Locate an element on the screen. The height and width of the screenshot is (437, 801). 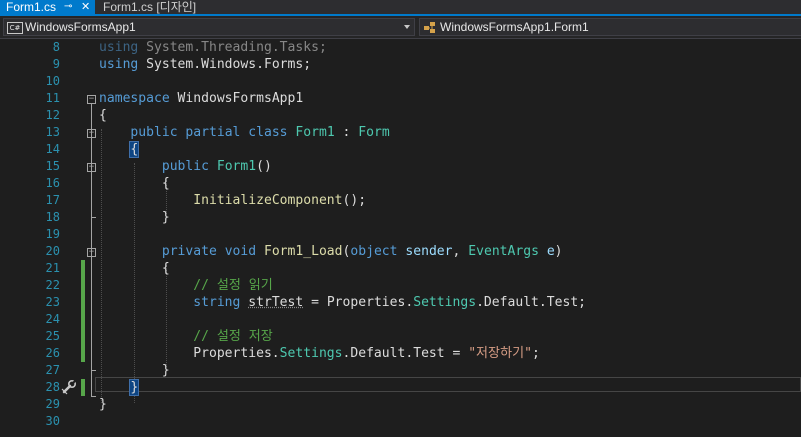
tab-form1-designer: Form1.cs [디자인] is located at coordinates (151, 7).